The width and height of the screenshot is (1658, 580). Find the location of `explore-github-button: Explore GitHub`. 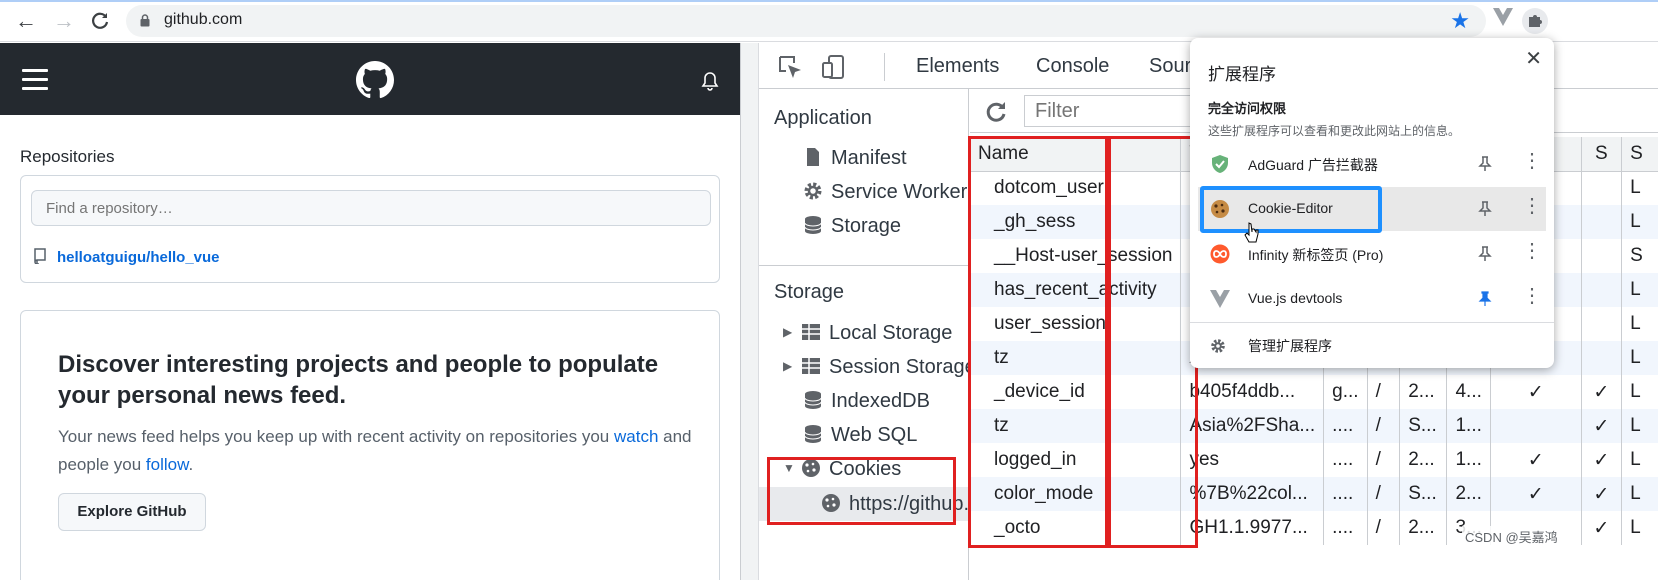

explore-github-button: Explore GitHub is located at coordinates (132, 512).